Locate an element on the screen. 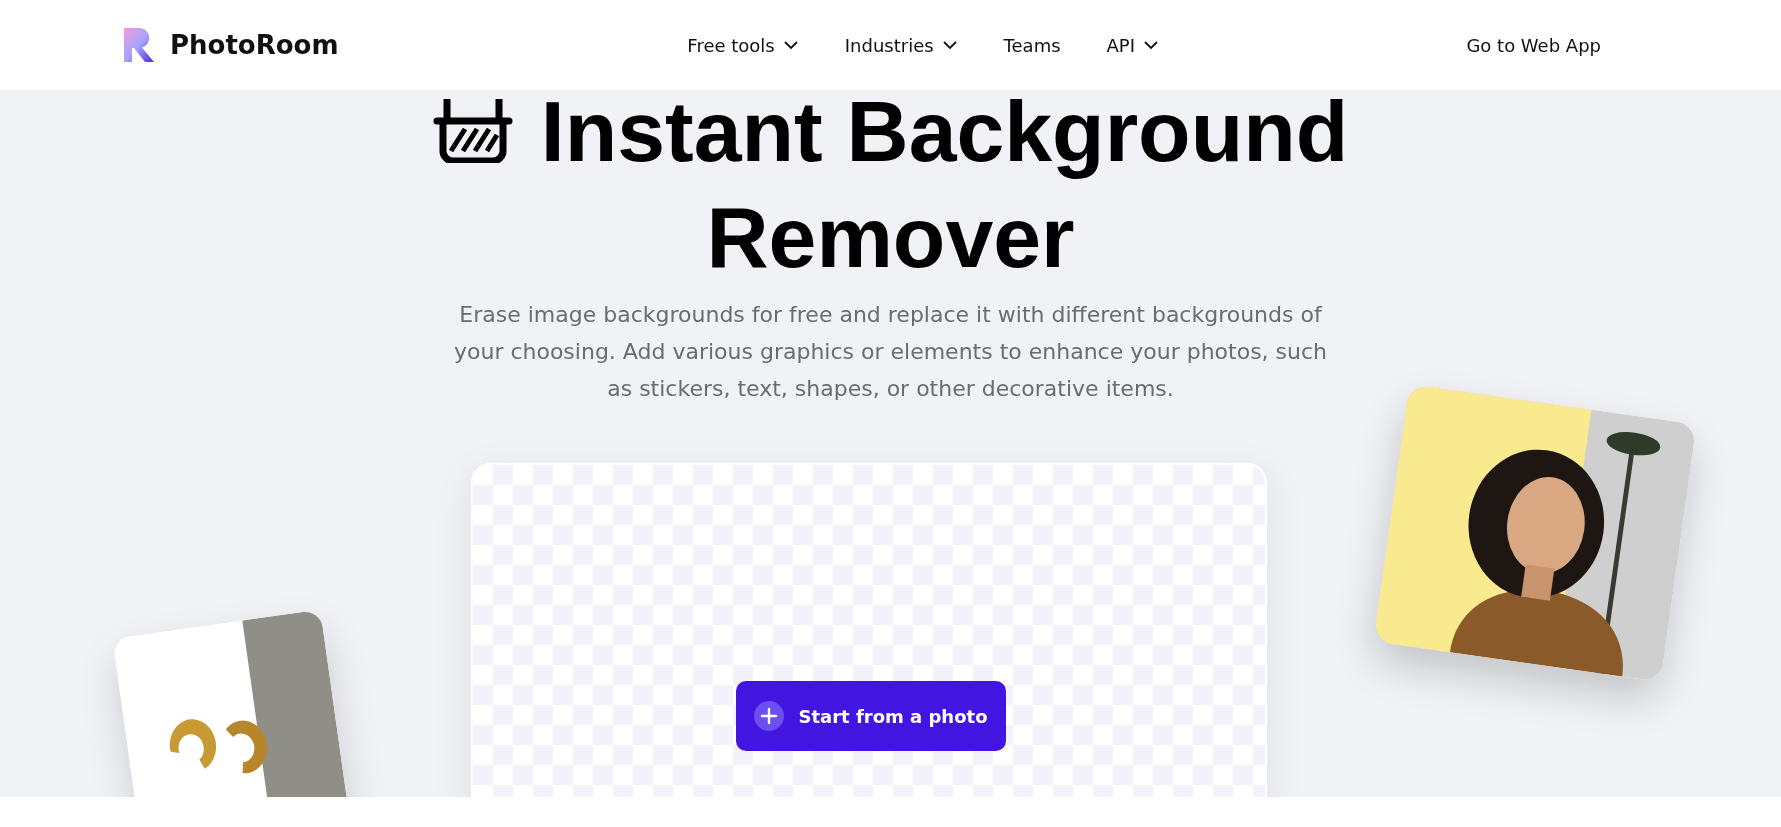 The width and height of the screenshot is (1781, 827). basket-icon is located at coordinates (472, 131).